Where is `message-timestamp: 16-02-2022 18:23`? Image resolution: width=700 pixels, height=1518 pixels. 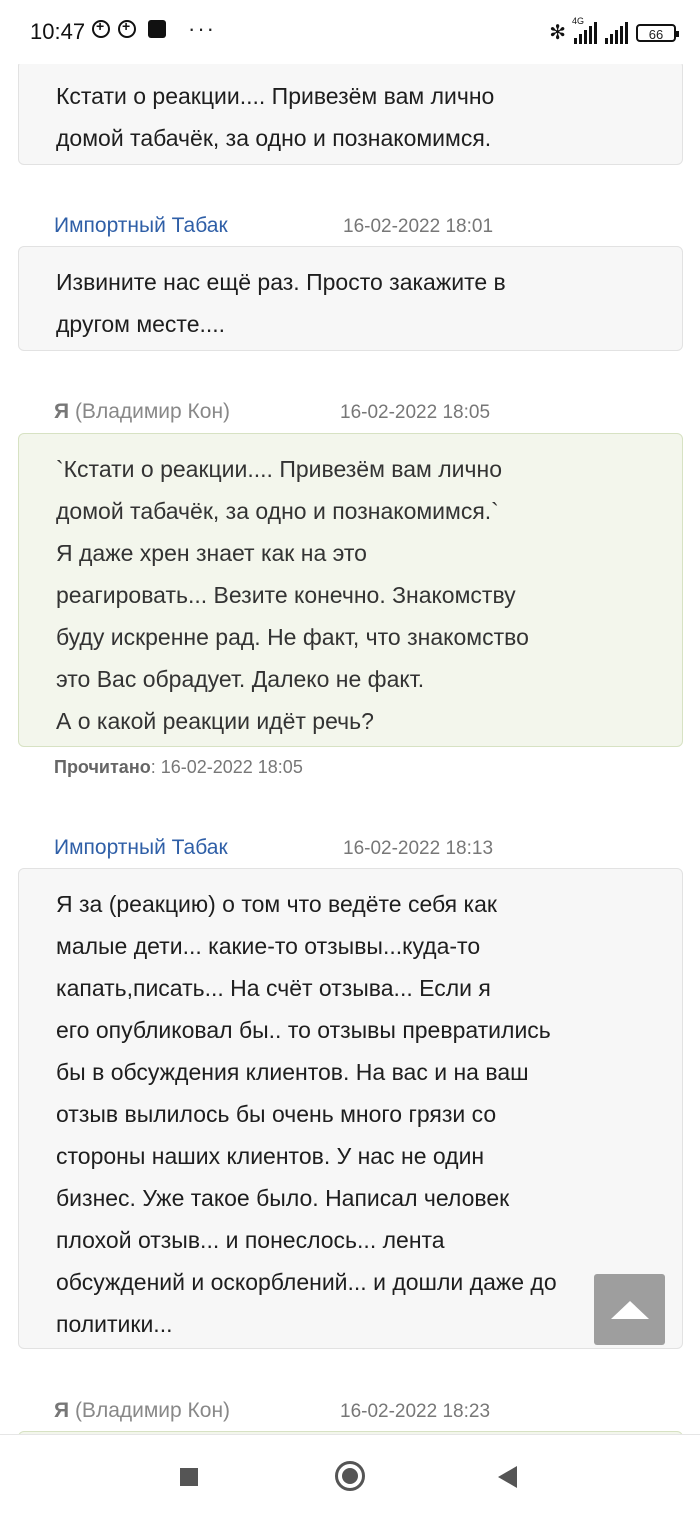
message-timestamp: 16-02-2022 18:23 is located at coordinates (415, 1411).